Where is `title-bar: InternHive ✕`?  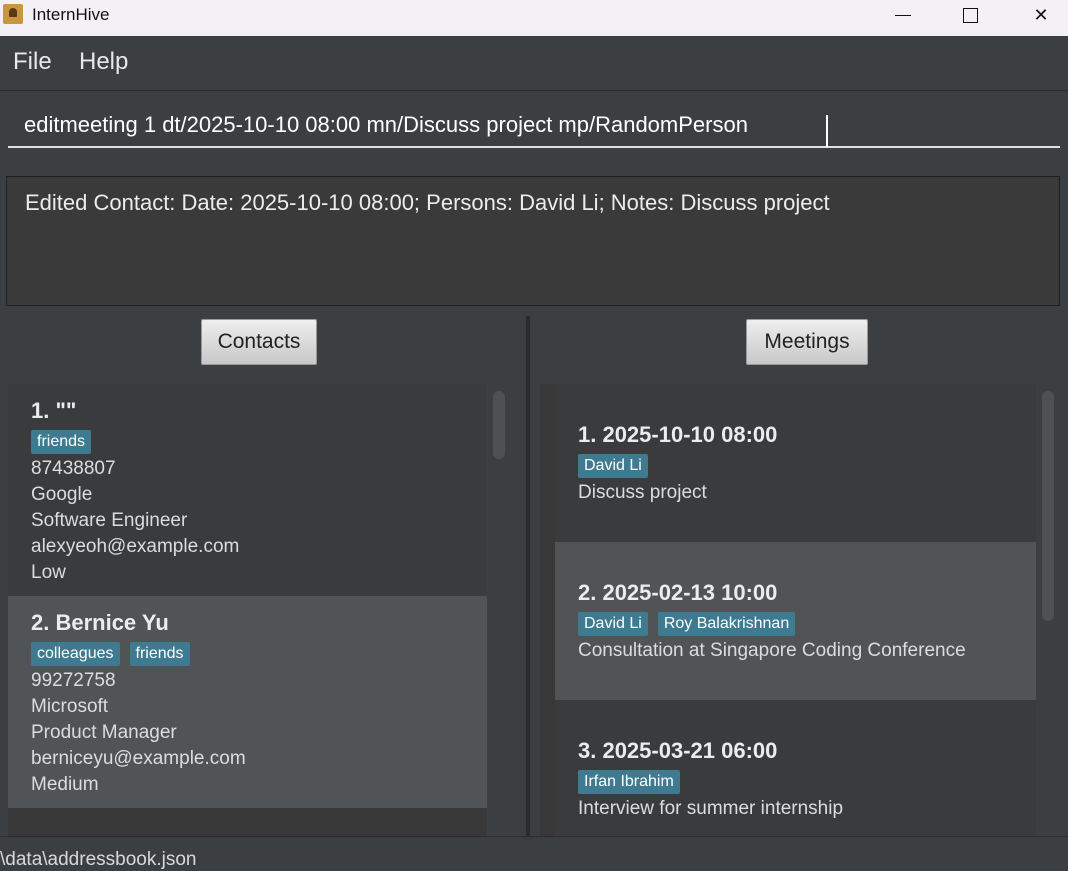 title-bar: InternHive ✕ is located at coordinates (534, 18).